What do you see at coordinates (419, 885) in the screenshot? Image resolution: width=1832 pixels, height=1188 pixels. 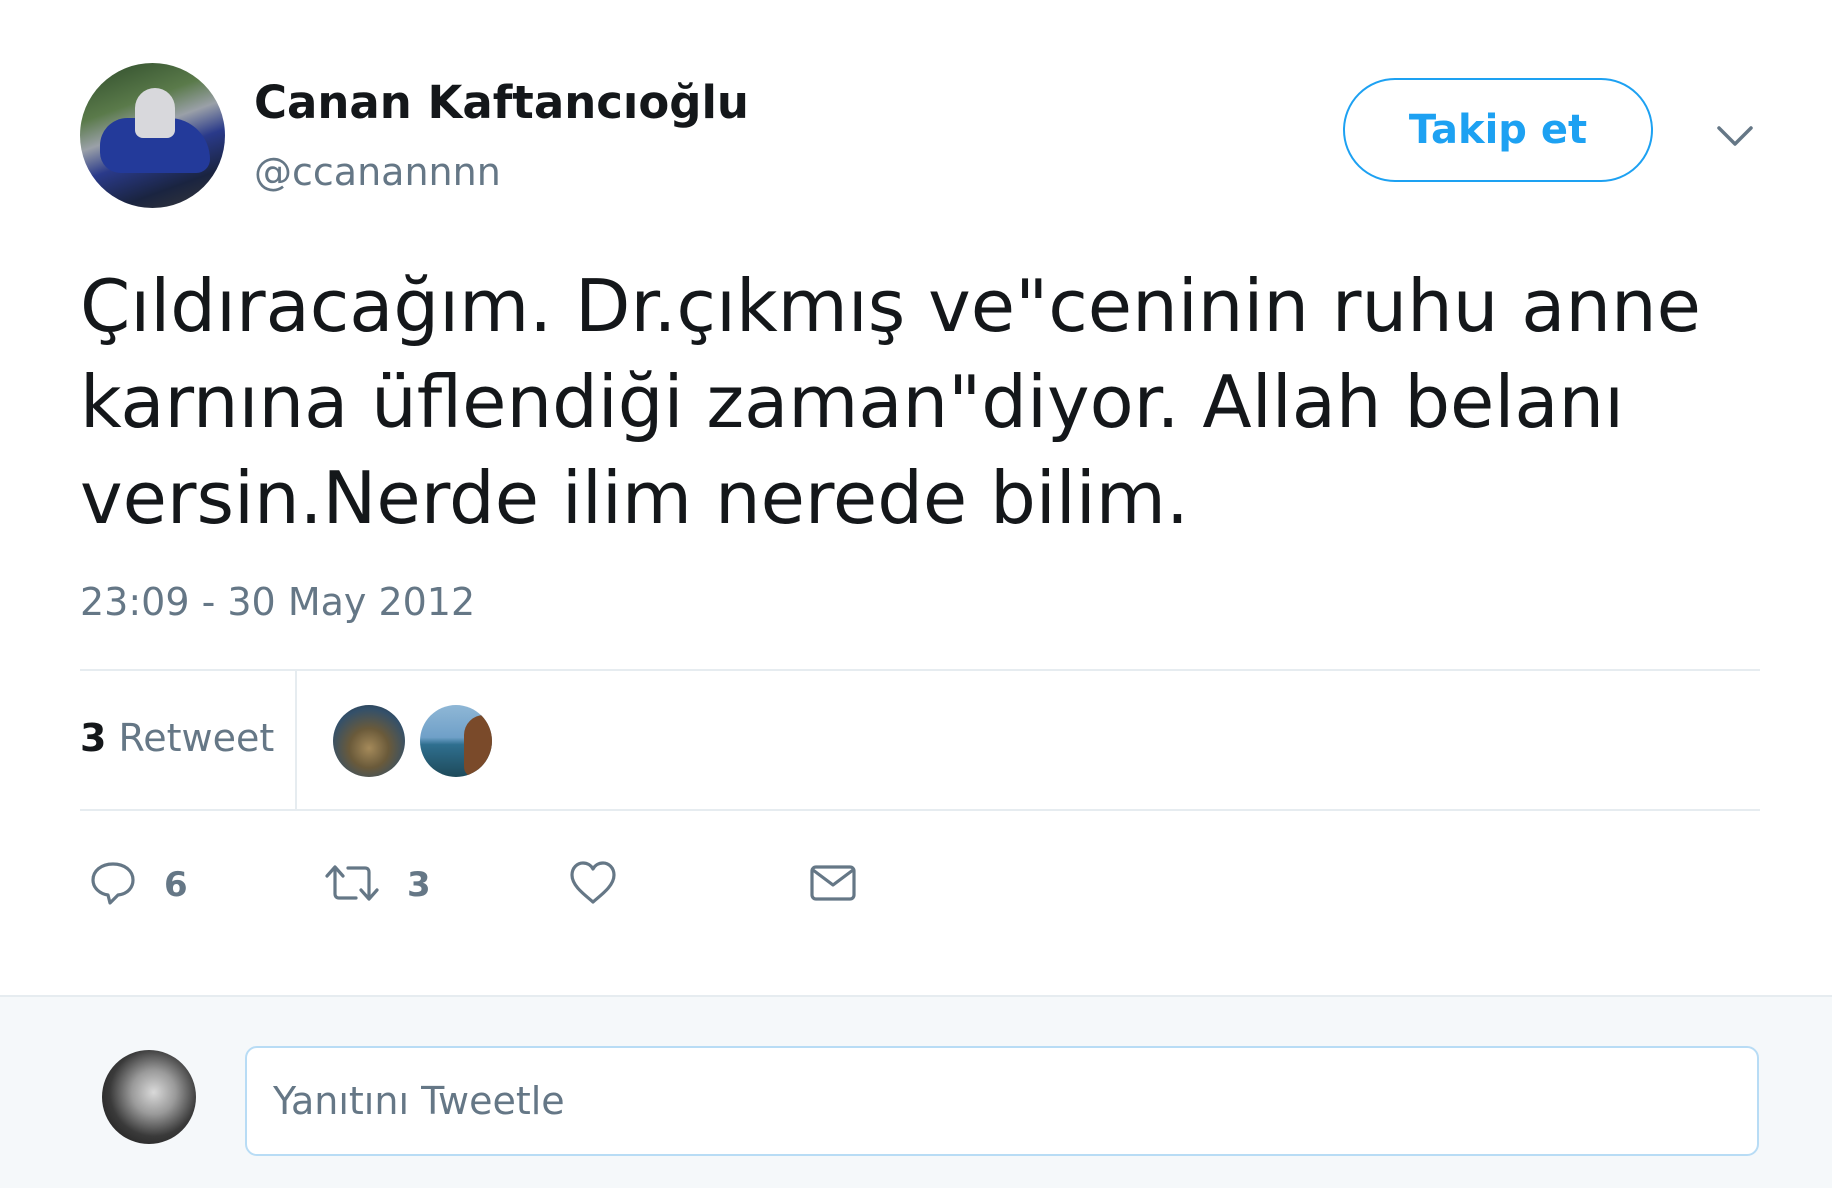 I see `retweet-count: 3` at bounding box center [419, 885].